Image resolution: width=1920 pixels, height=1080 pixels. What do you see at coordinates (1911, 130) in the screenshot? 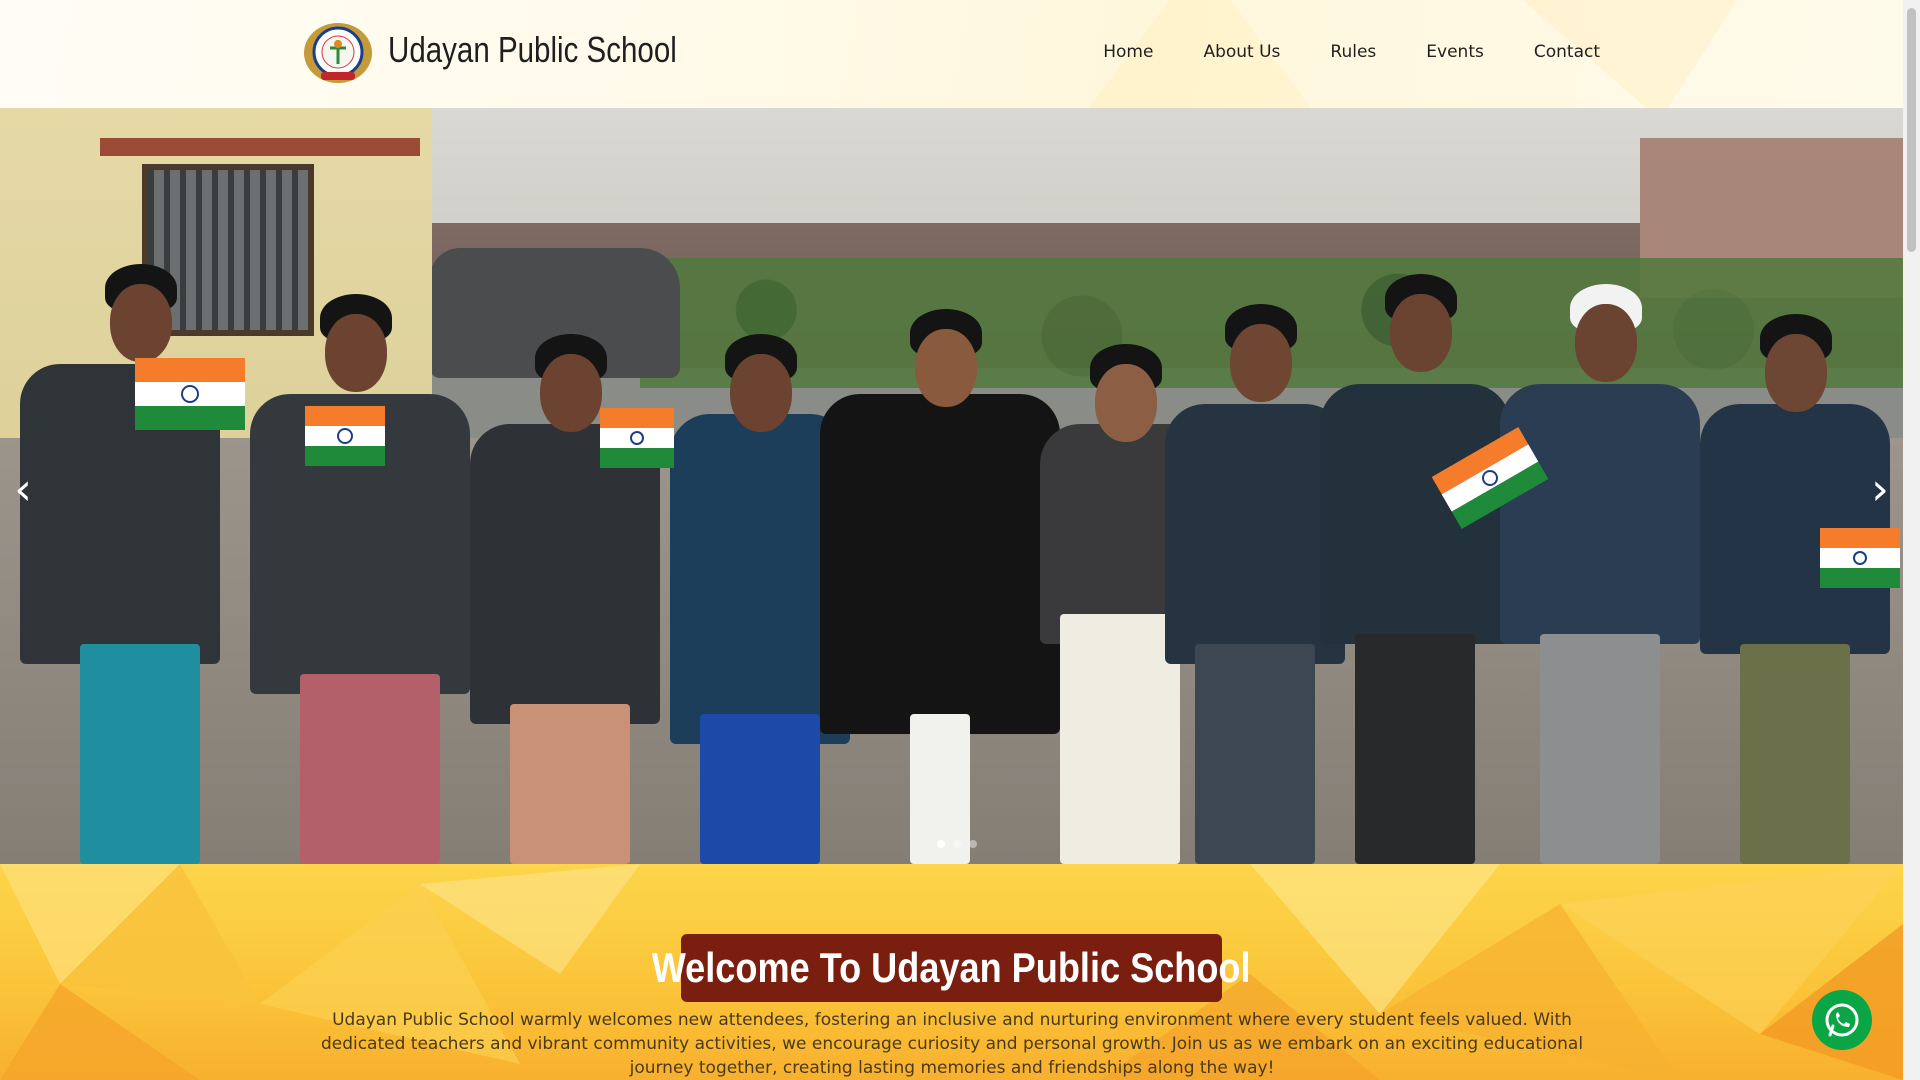
I see `scrollbar-thumb` at bounding box center [1911, 130].